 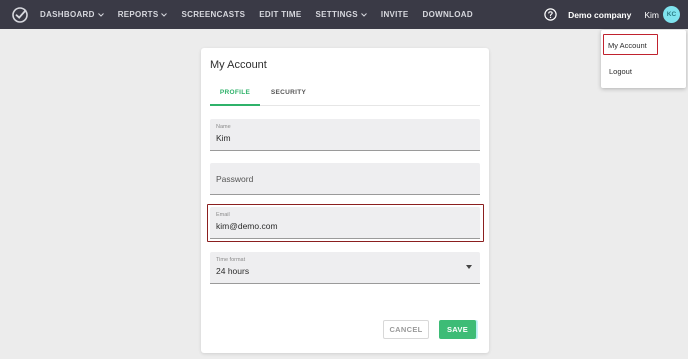 What do you see at coordinates (620, 71) in the screenshot?
I see `menu-item-logout: Logout` at bounding box center [620, 71].